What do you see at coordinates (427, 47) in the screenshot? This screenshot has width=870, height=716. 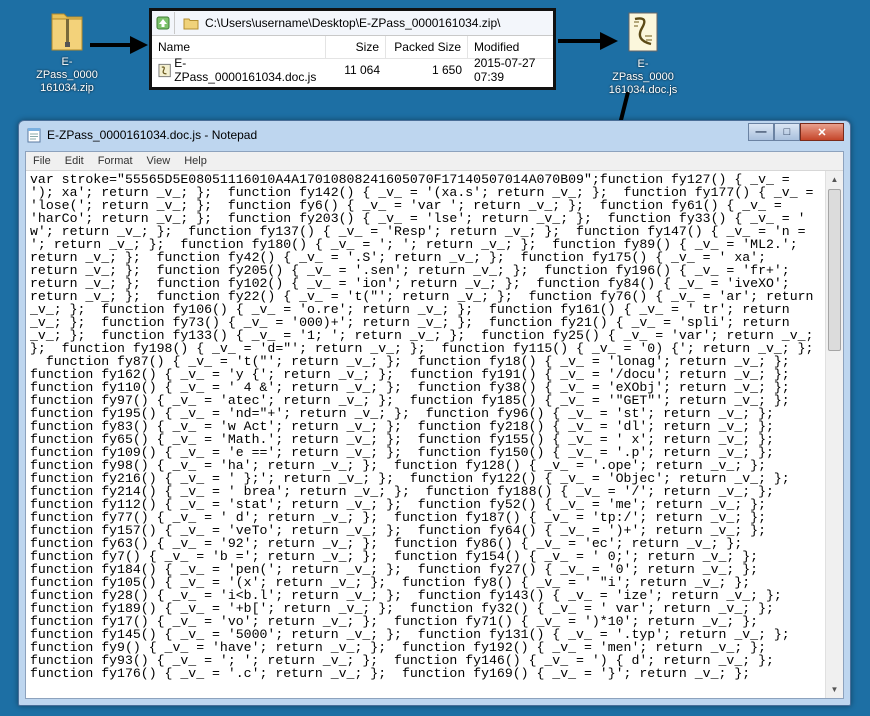 I see `column-packed-size: Packed Size` at bounding box center [427, 47].